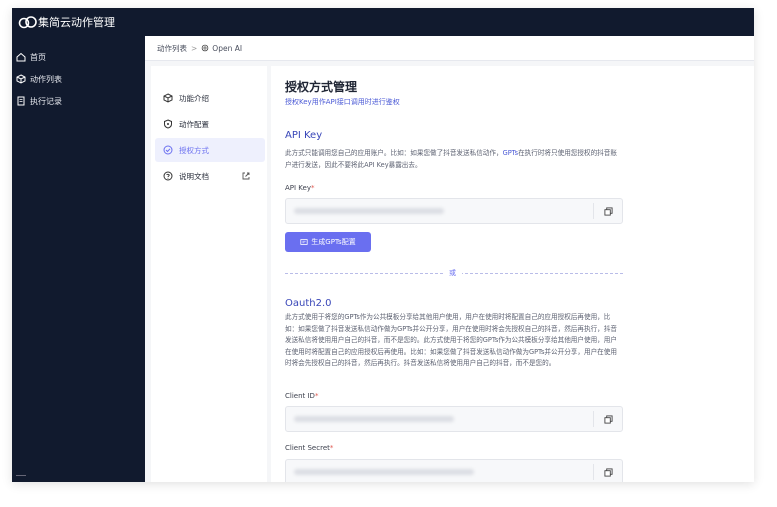  Describe the element at coordinates (309, 448) in the screenshot. I see `client-secret-label: Client Secret*` at that location.